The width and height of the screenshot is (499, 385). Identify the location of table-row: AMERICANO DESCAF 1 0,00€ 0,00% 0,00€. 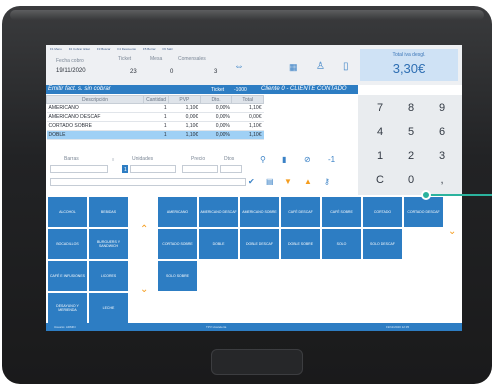
(155, 117).